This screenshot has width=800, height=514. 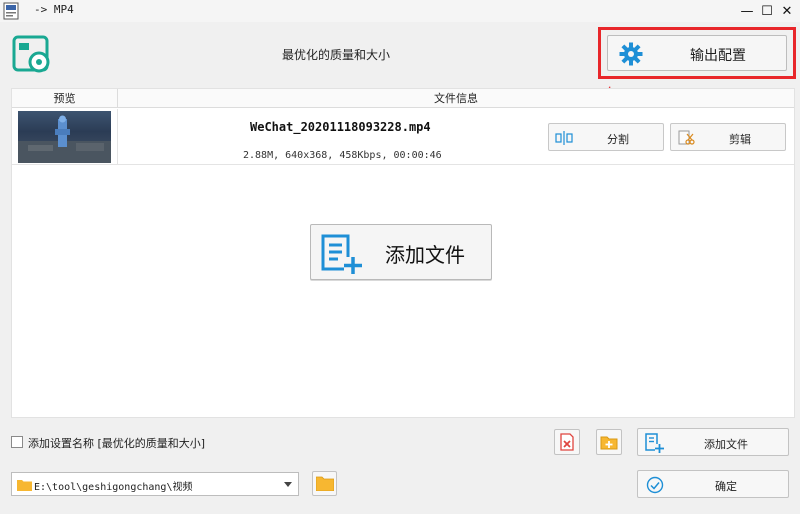 What do you see at coordinates (718, 56) in the screenshot?
I see `output-config-label: 输出配置` at bounding box center [718, 56].